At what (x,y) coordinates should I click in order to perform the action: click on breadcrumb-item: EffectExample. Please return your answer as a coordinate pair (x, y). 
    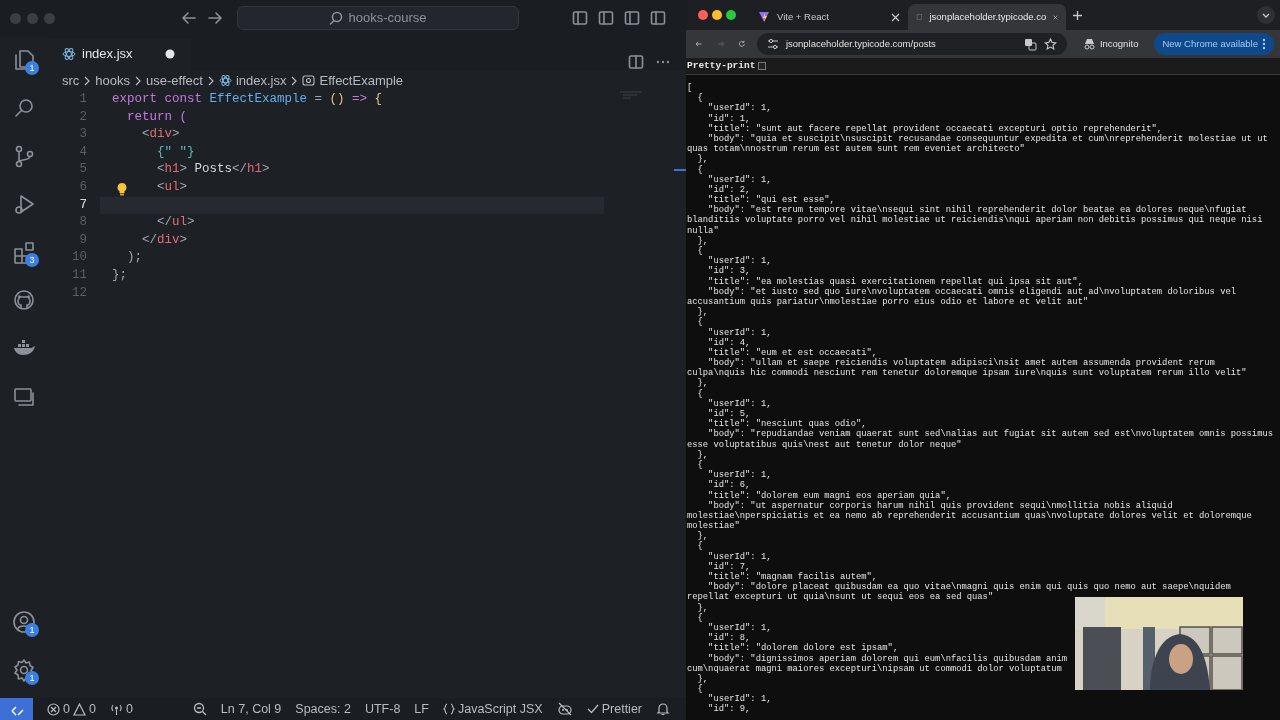
    Looking at the image, I should click on (361, 80).